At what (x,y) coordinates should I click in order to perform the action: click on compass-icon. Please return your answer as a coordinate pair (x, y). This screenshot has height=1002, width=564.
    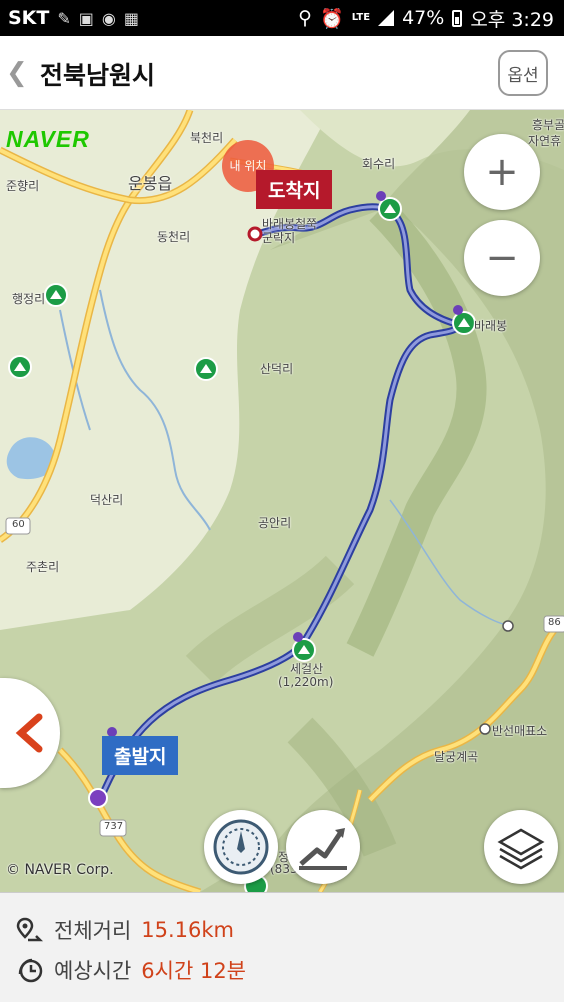
    Looking at the image, I should click on (241, 847).